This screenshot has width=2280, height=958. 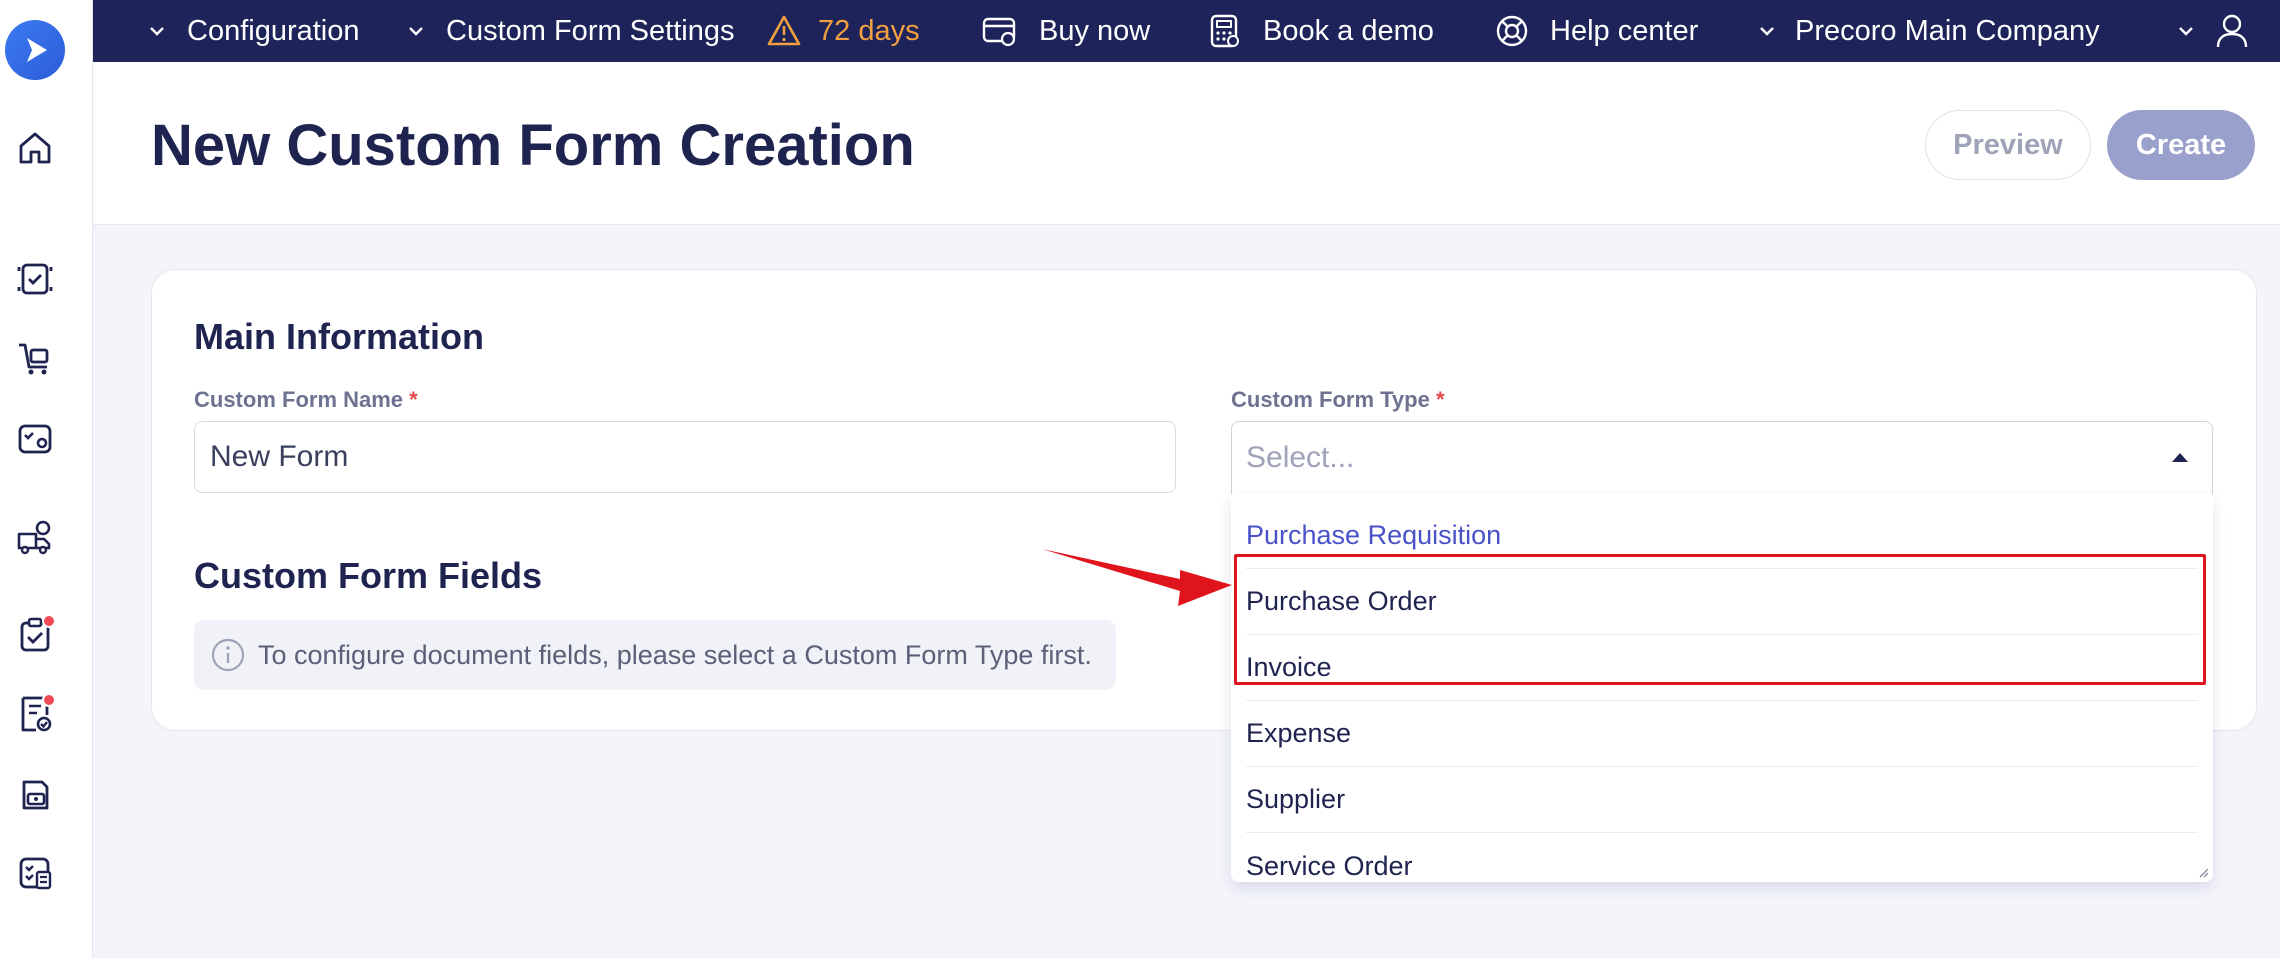 What do you see at coordinates (2232, 31) in the screenshot?
I see `user-icon` at bounding box center [2232, 31].